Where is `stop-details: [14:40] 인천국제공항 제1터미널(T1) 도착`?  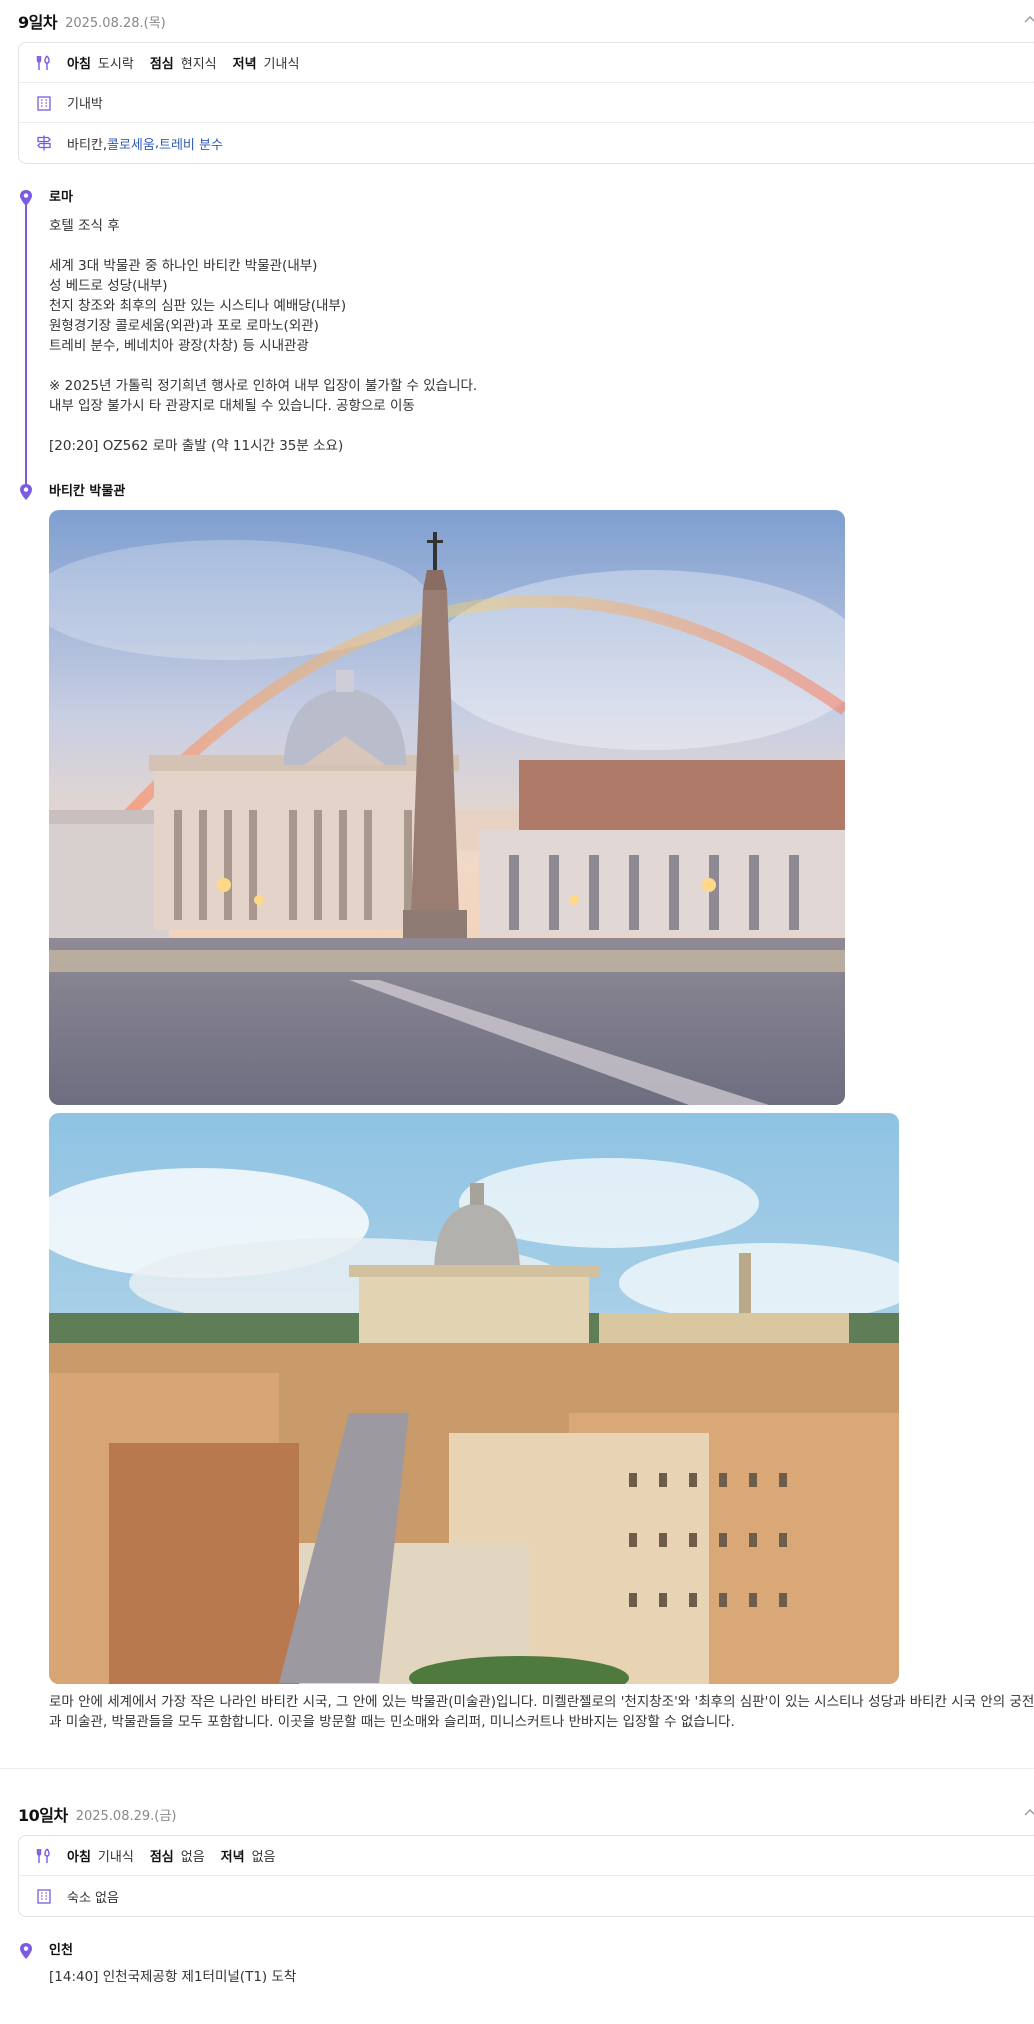
stop-details: [14:40] 인천국제공항 제1터미널(T1) 도착 is located at coordinates (173, 1977).